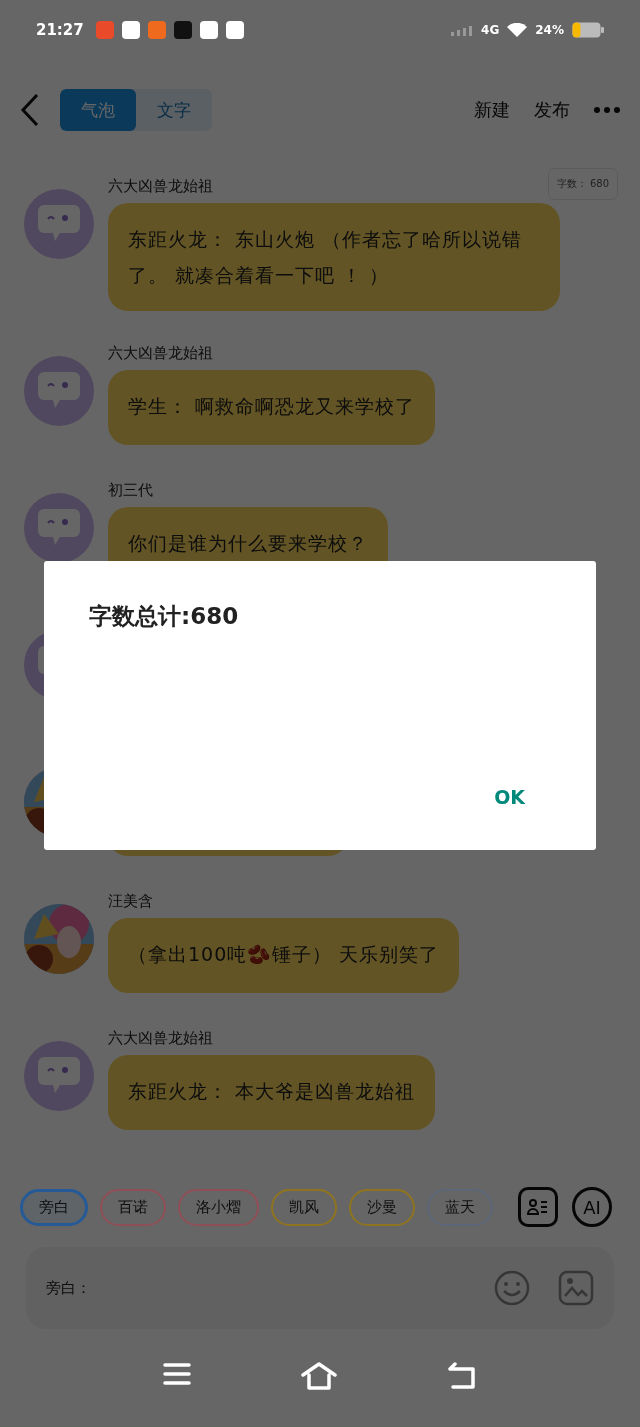 This screenshot has width=640, height=1427. Describe the element at coordinates (460, 1207) in the screenshot. I see `character-chip: 蓝天` at that location.